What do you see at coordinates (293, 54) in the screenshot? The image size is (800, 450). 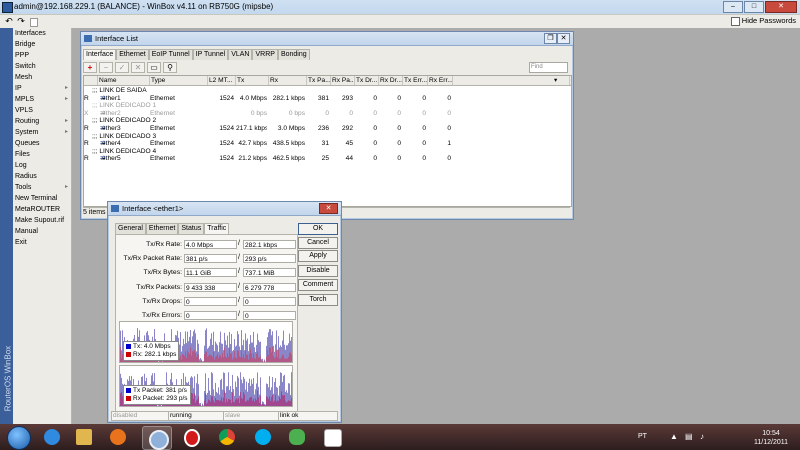 I see `iflist-tab-bonding: Bonding` at bounding box center [293, 54].